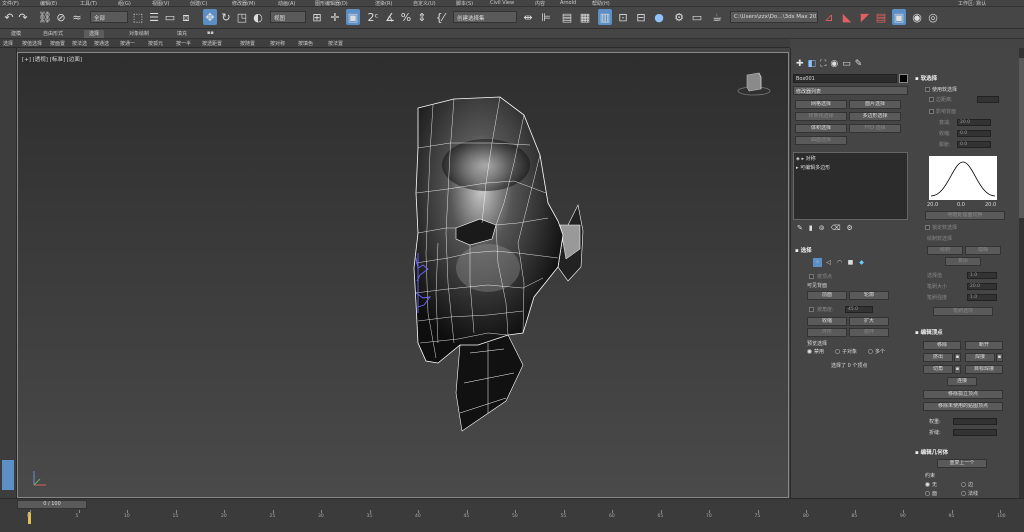 This screenshot has width=1024, height=532. I want to click on workspace-selector: 工作区: 默认, so click(972, 3).